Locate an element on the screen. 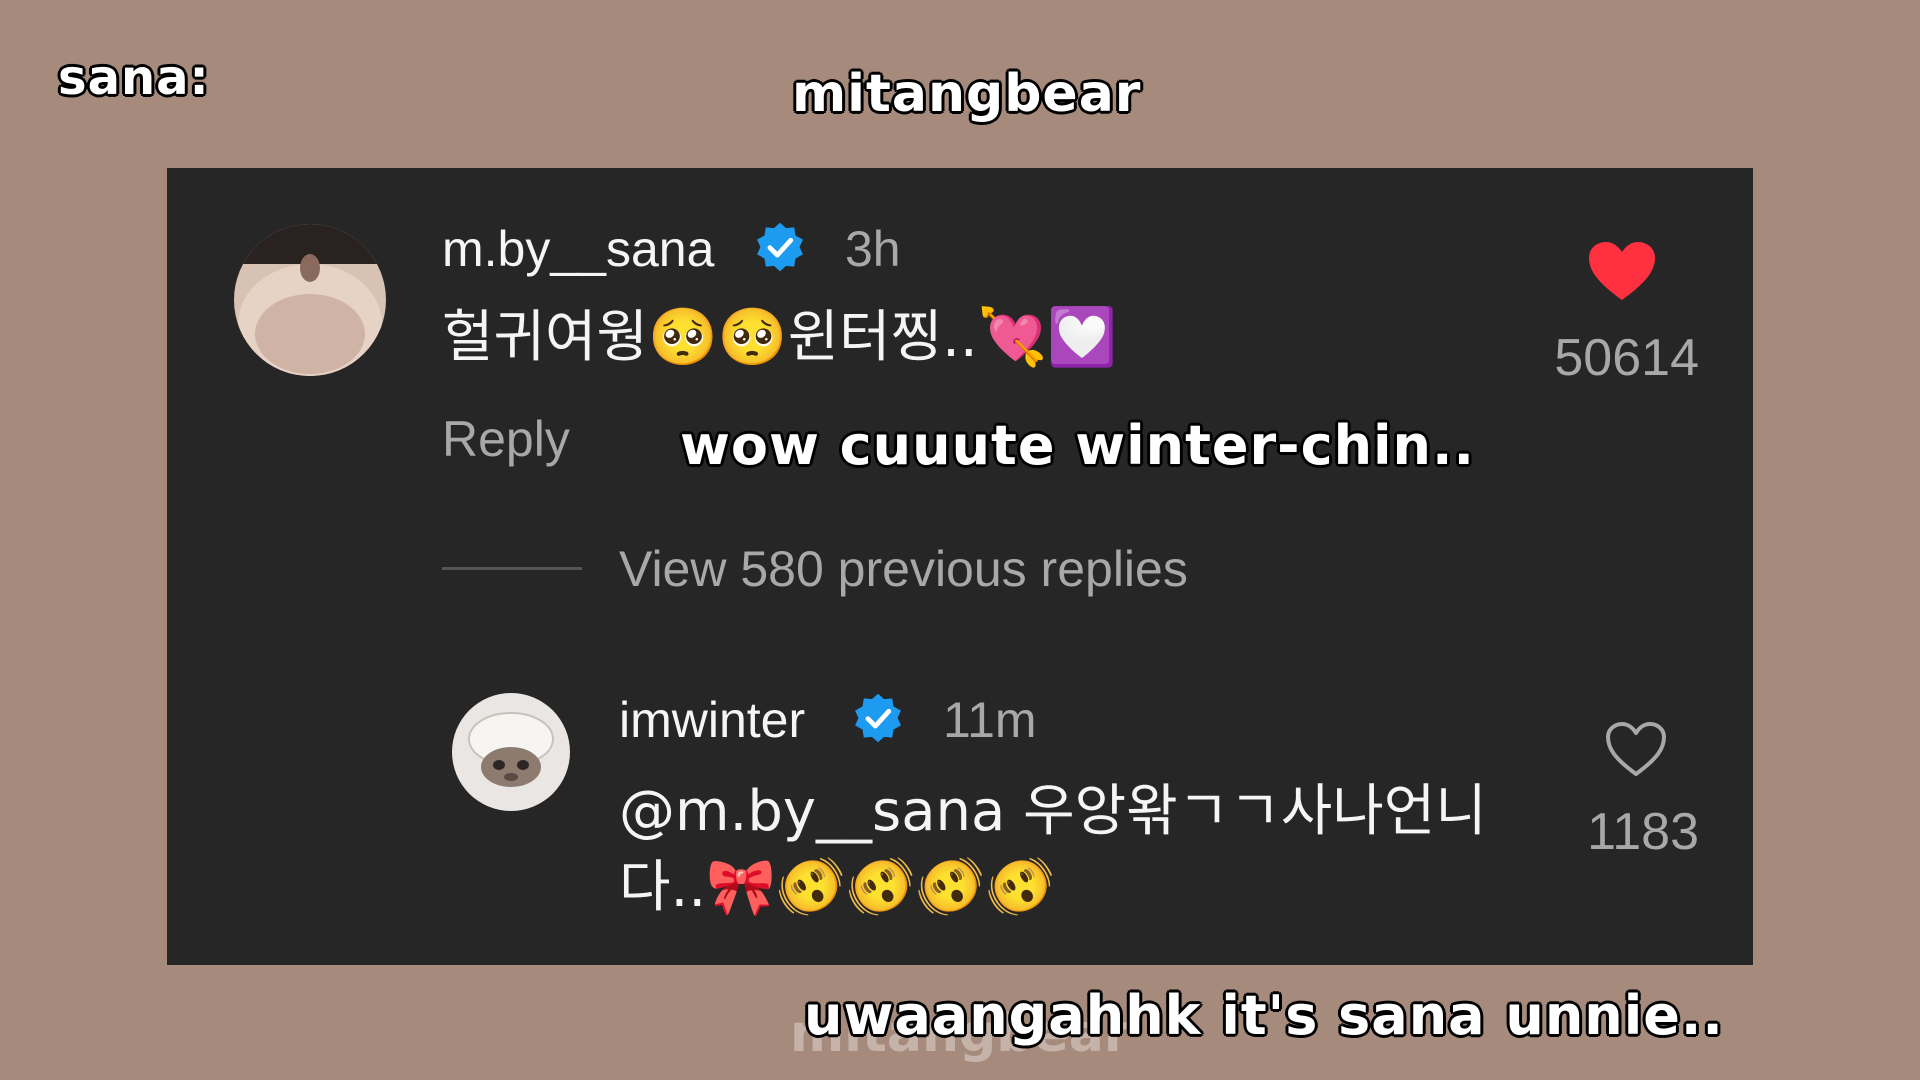 The image size is (1920, 1080). subtitle-bottom: uwaangahhk it's sana unnie.. is located at coordinates (1264, 1015).